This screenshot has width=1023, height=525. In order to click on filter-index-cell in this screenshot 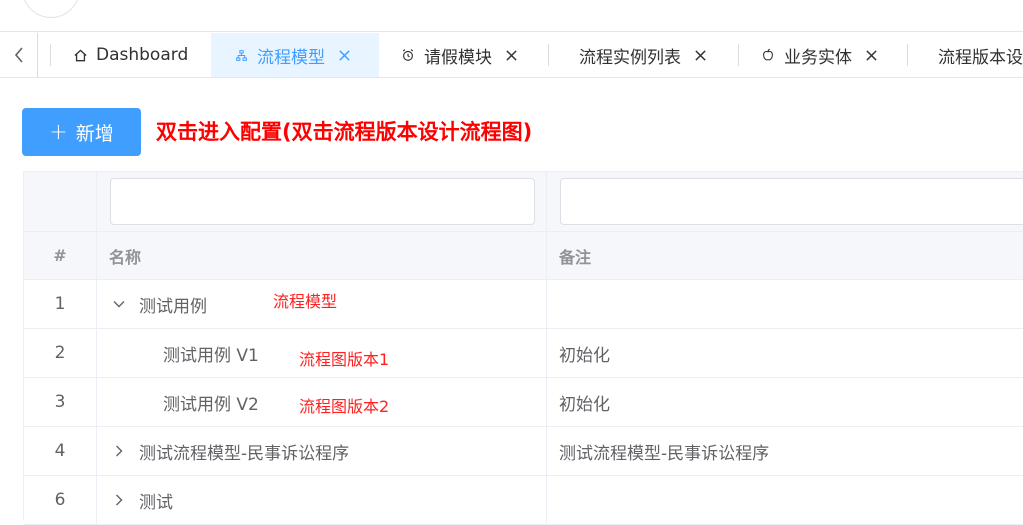, I will do `click(60, 201)`.